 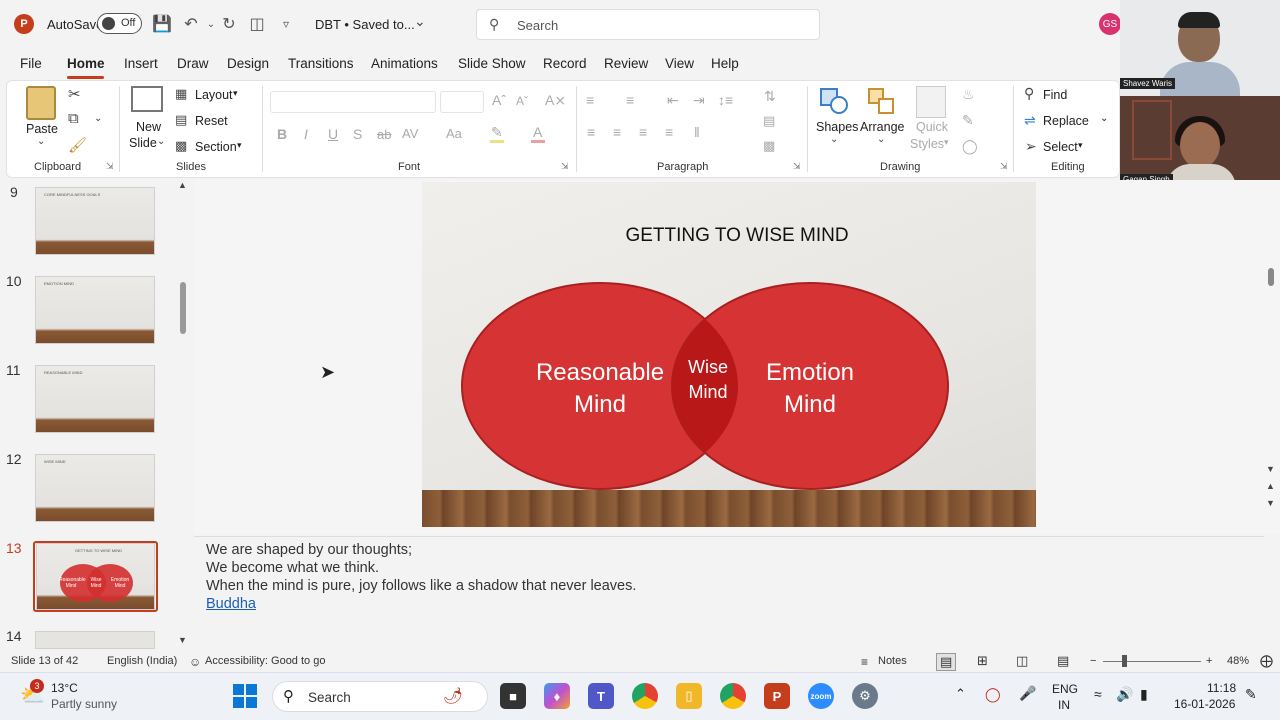 What do you see at coordinates (837, 127) in the screenshot?
I see `shapes-button: Shapes` at bounding box center [837, 127].